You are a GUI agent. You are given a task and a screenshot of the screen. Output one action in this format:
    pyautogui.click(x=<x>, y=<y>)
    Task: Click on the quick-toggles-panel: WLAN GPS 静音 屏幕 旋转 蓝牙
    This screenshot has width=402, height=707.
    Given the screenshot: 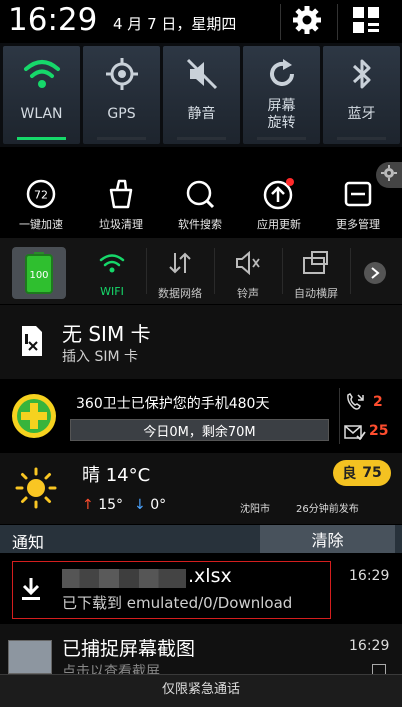 What is the action you would take?
    pyautogui.click(x=201, y=95)
    